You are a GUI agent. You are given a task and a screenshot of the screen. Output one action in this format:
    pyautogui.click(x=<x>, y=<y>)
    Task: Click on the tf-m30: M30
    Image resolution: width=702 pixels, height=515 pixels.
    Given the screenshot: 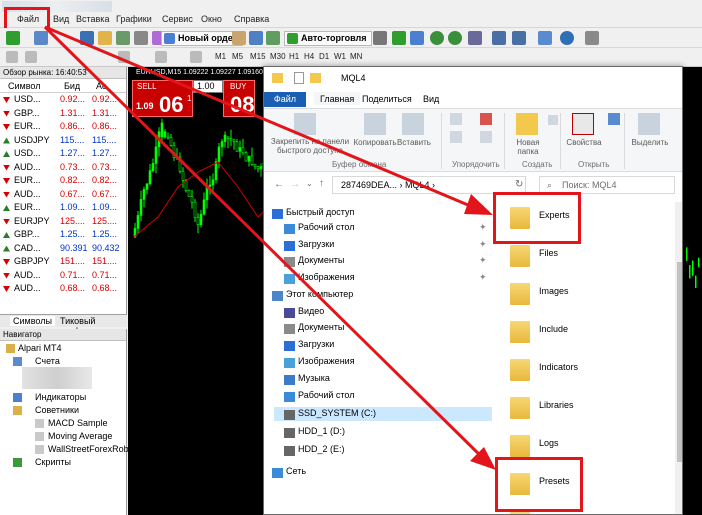 What is the action you would take?
    pyautogui.click(x=278, y=56)
    